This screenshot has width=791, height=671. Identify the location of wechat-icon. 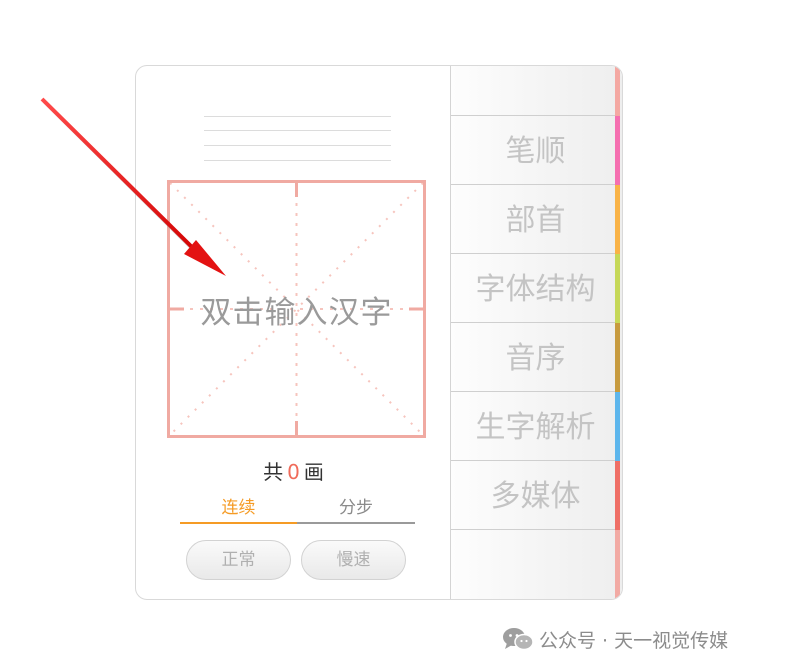
(518, 639).